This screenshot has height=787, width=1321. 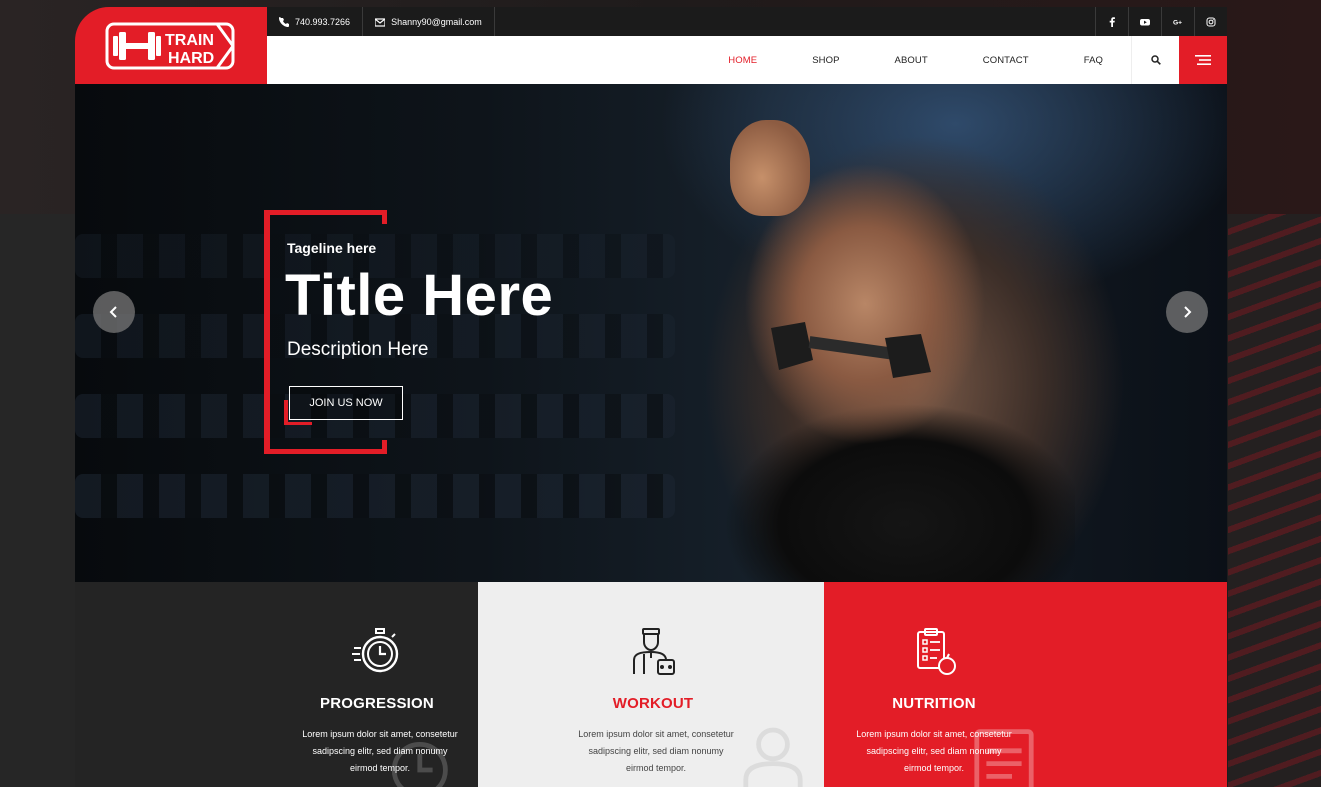 I want to click on phone-icon, so click(x=284, y=21).